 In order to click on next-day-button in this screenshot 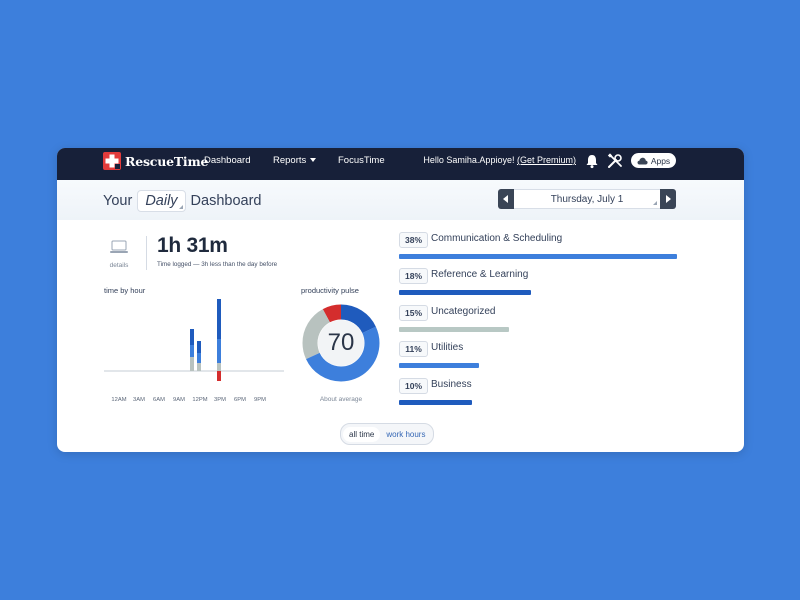, I will do `click(668, 199)`.